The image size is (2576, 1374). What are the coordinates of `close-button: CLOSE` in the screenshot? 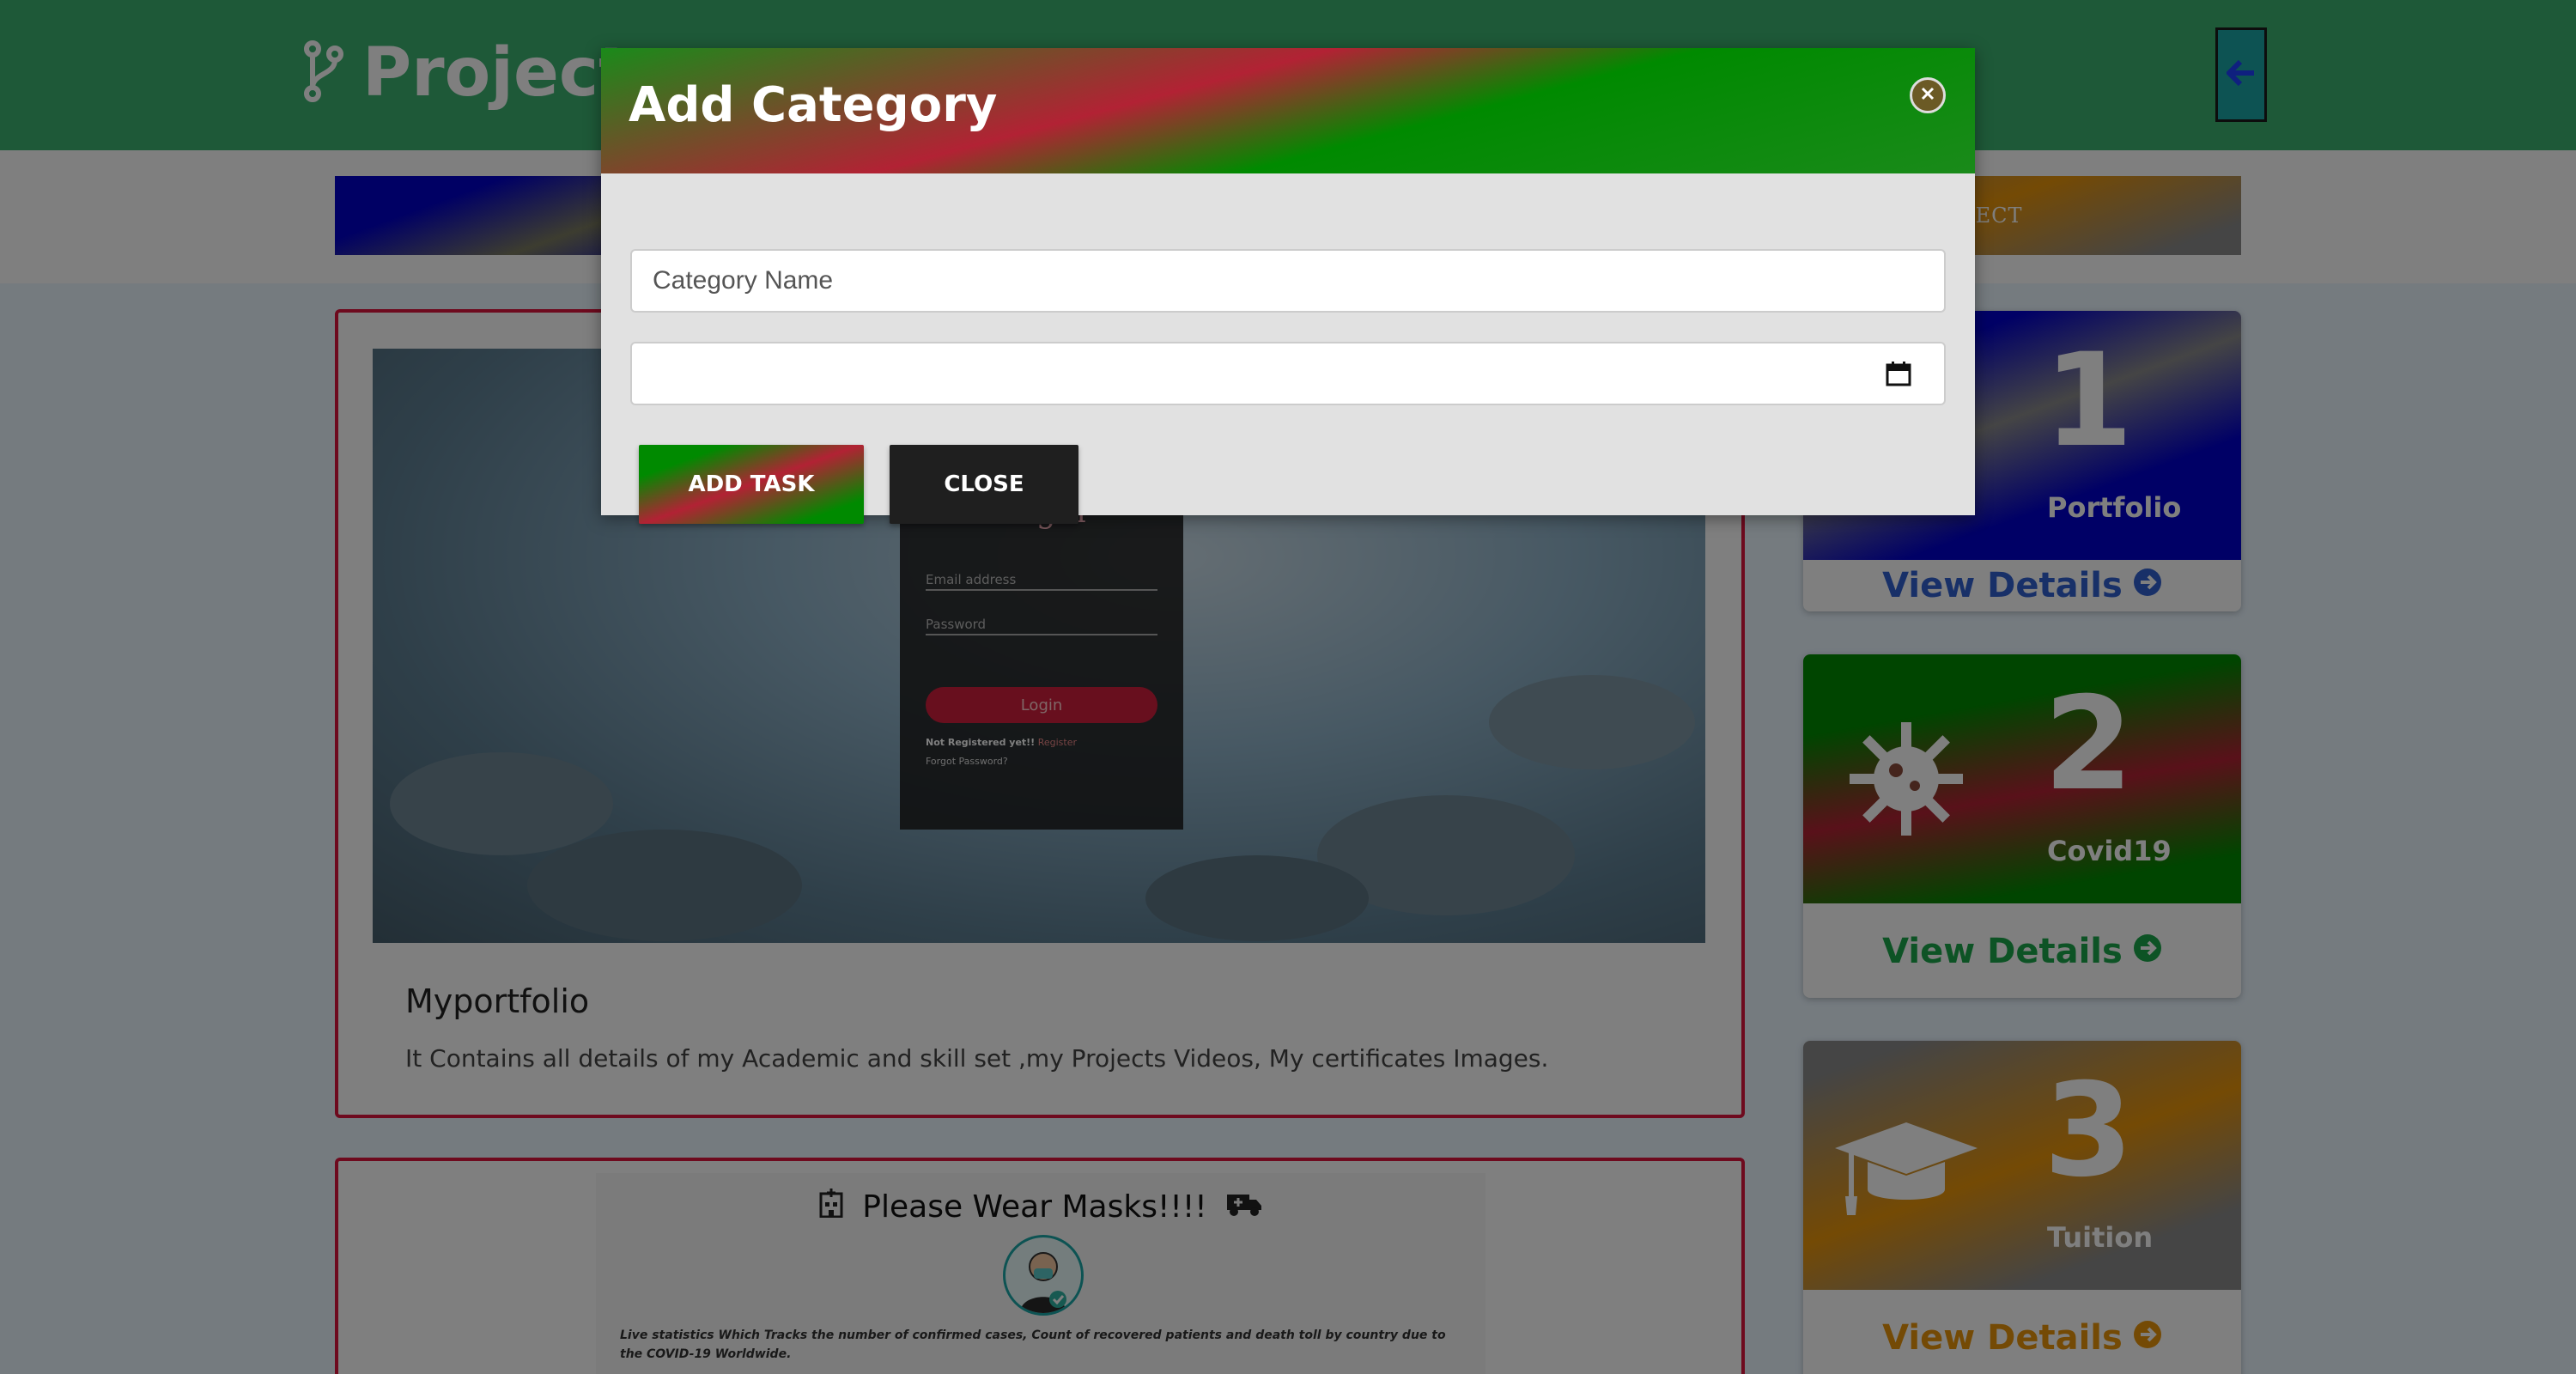 It's located at (984, 484).